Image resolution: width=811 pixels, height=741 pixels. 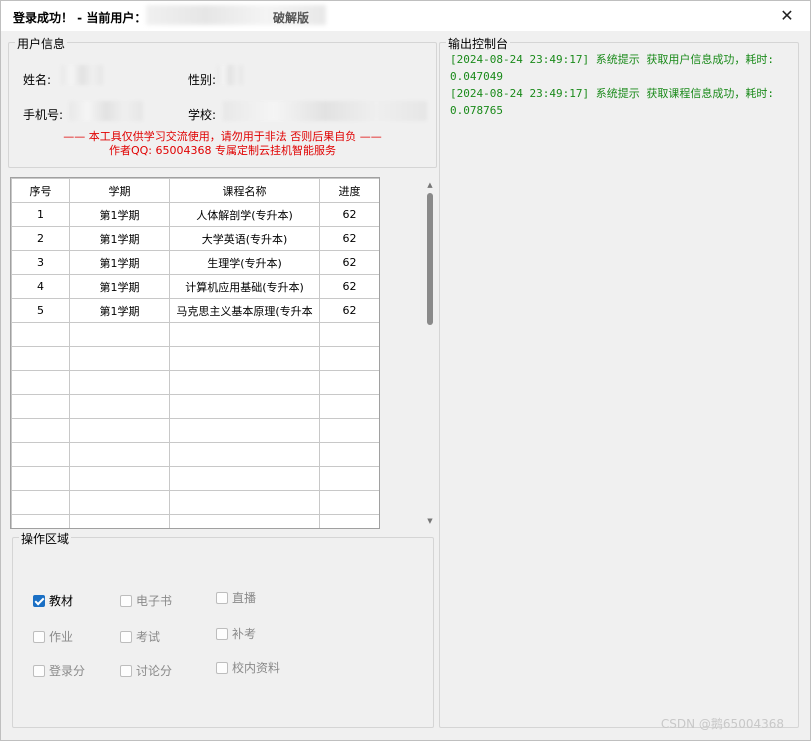 I want to click on option-checkbox: 直播, so click(x=236, y=597).